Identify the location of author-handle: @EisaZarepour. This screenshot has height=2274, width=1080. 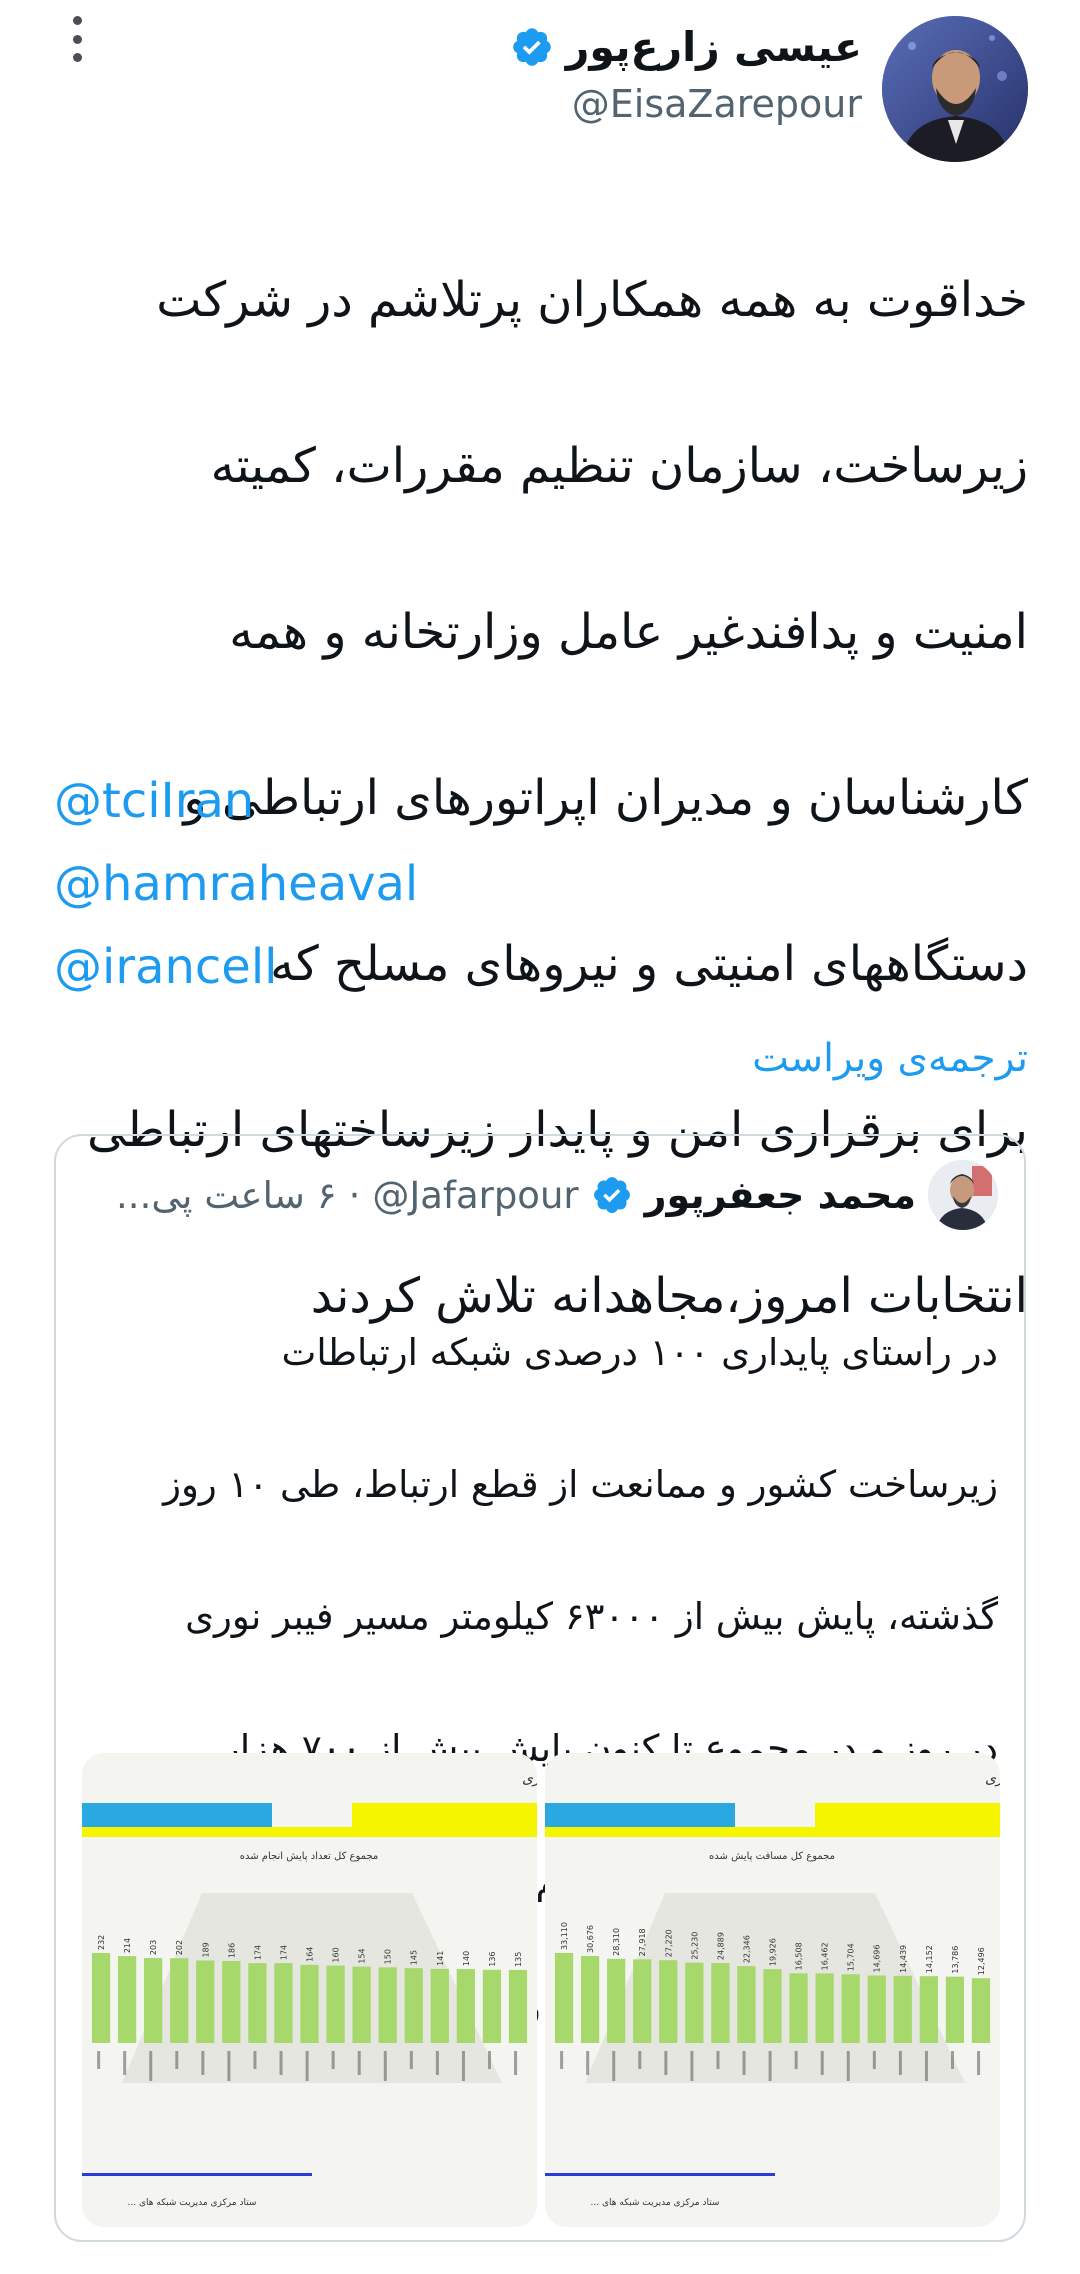
(686, 104).